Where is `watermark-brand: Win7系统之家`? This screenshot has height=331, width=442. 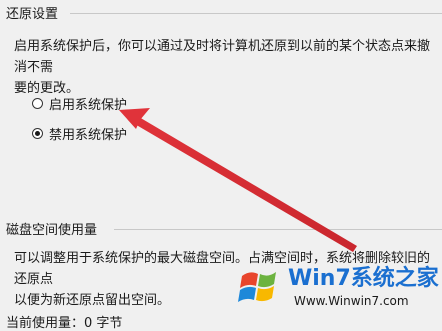
watermark-brand: Win7系统之家 is located at coordinates (363, 278).